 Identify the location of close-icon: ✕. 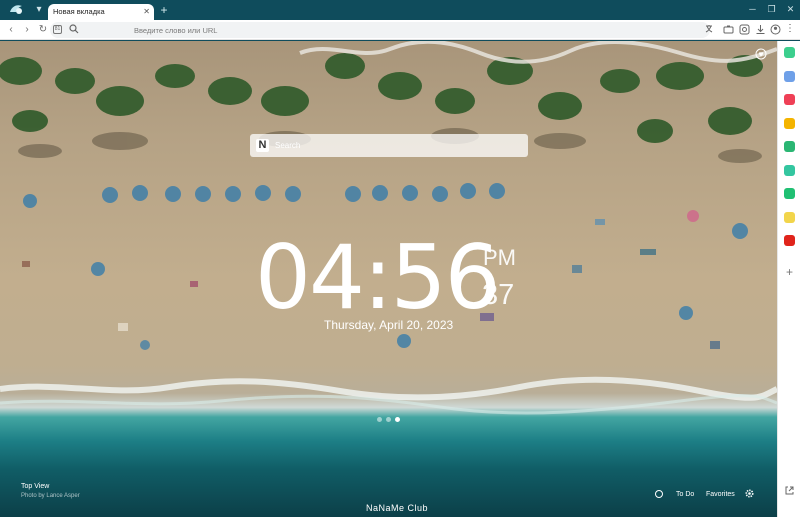
(790, 9).